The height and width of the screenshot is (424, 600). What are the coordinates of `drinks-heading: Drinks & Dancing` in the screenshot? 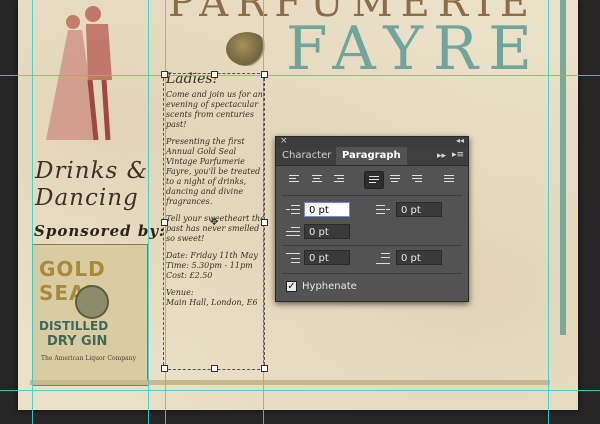 It's located at (91, 185).